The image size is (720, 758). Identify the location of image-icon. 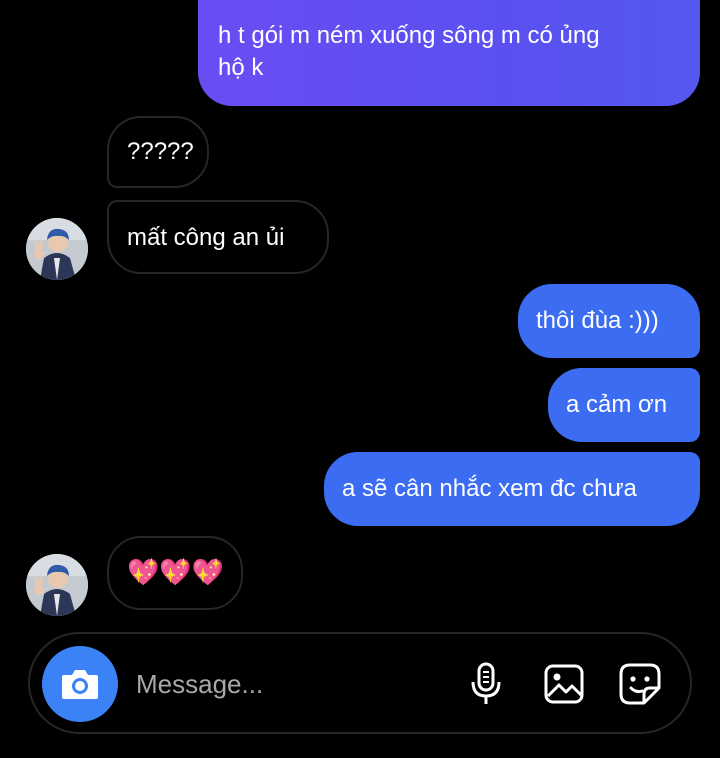
(564, 684).